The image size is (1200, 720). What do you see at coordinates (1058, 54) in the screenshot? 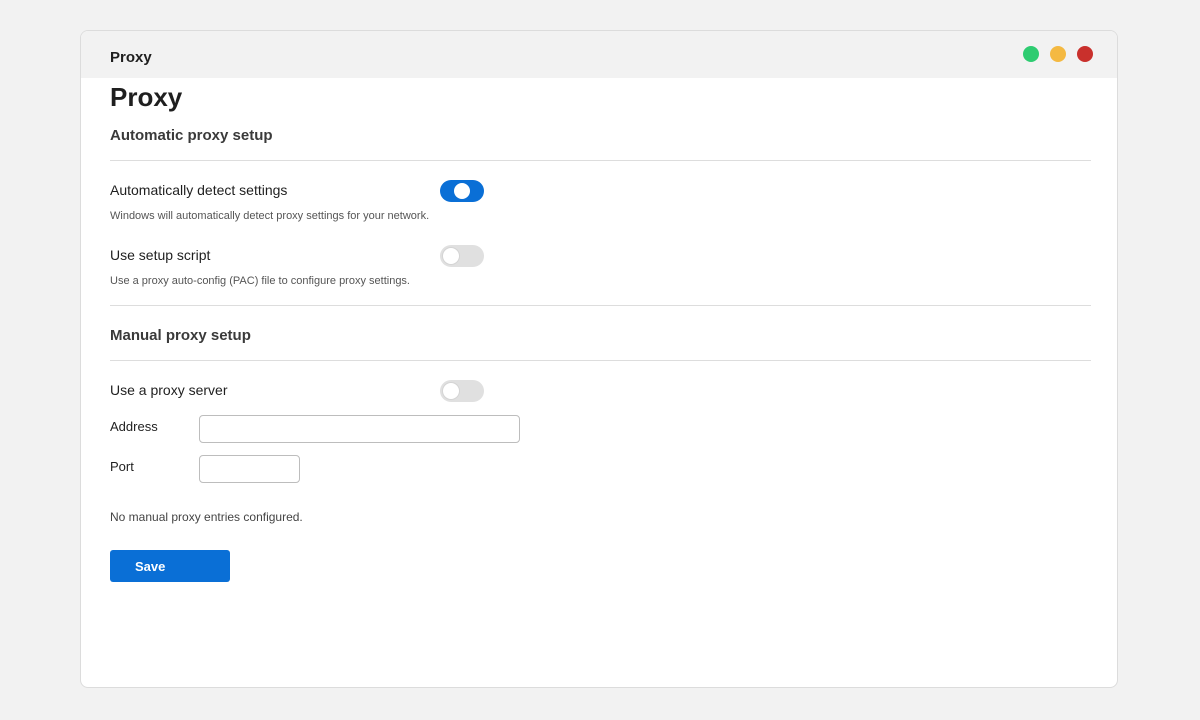
I see `minimize-control` at bounding box center [1058, 54].